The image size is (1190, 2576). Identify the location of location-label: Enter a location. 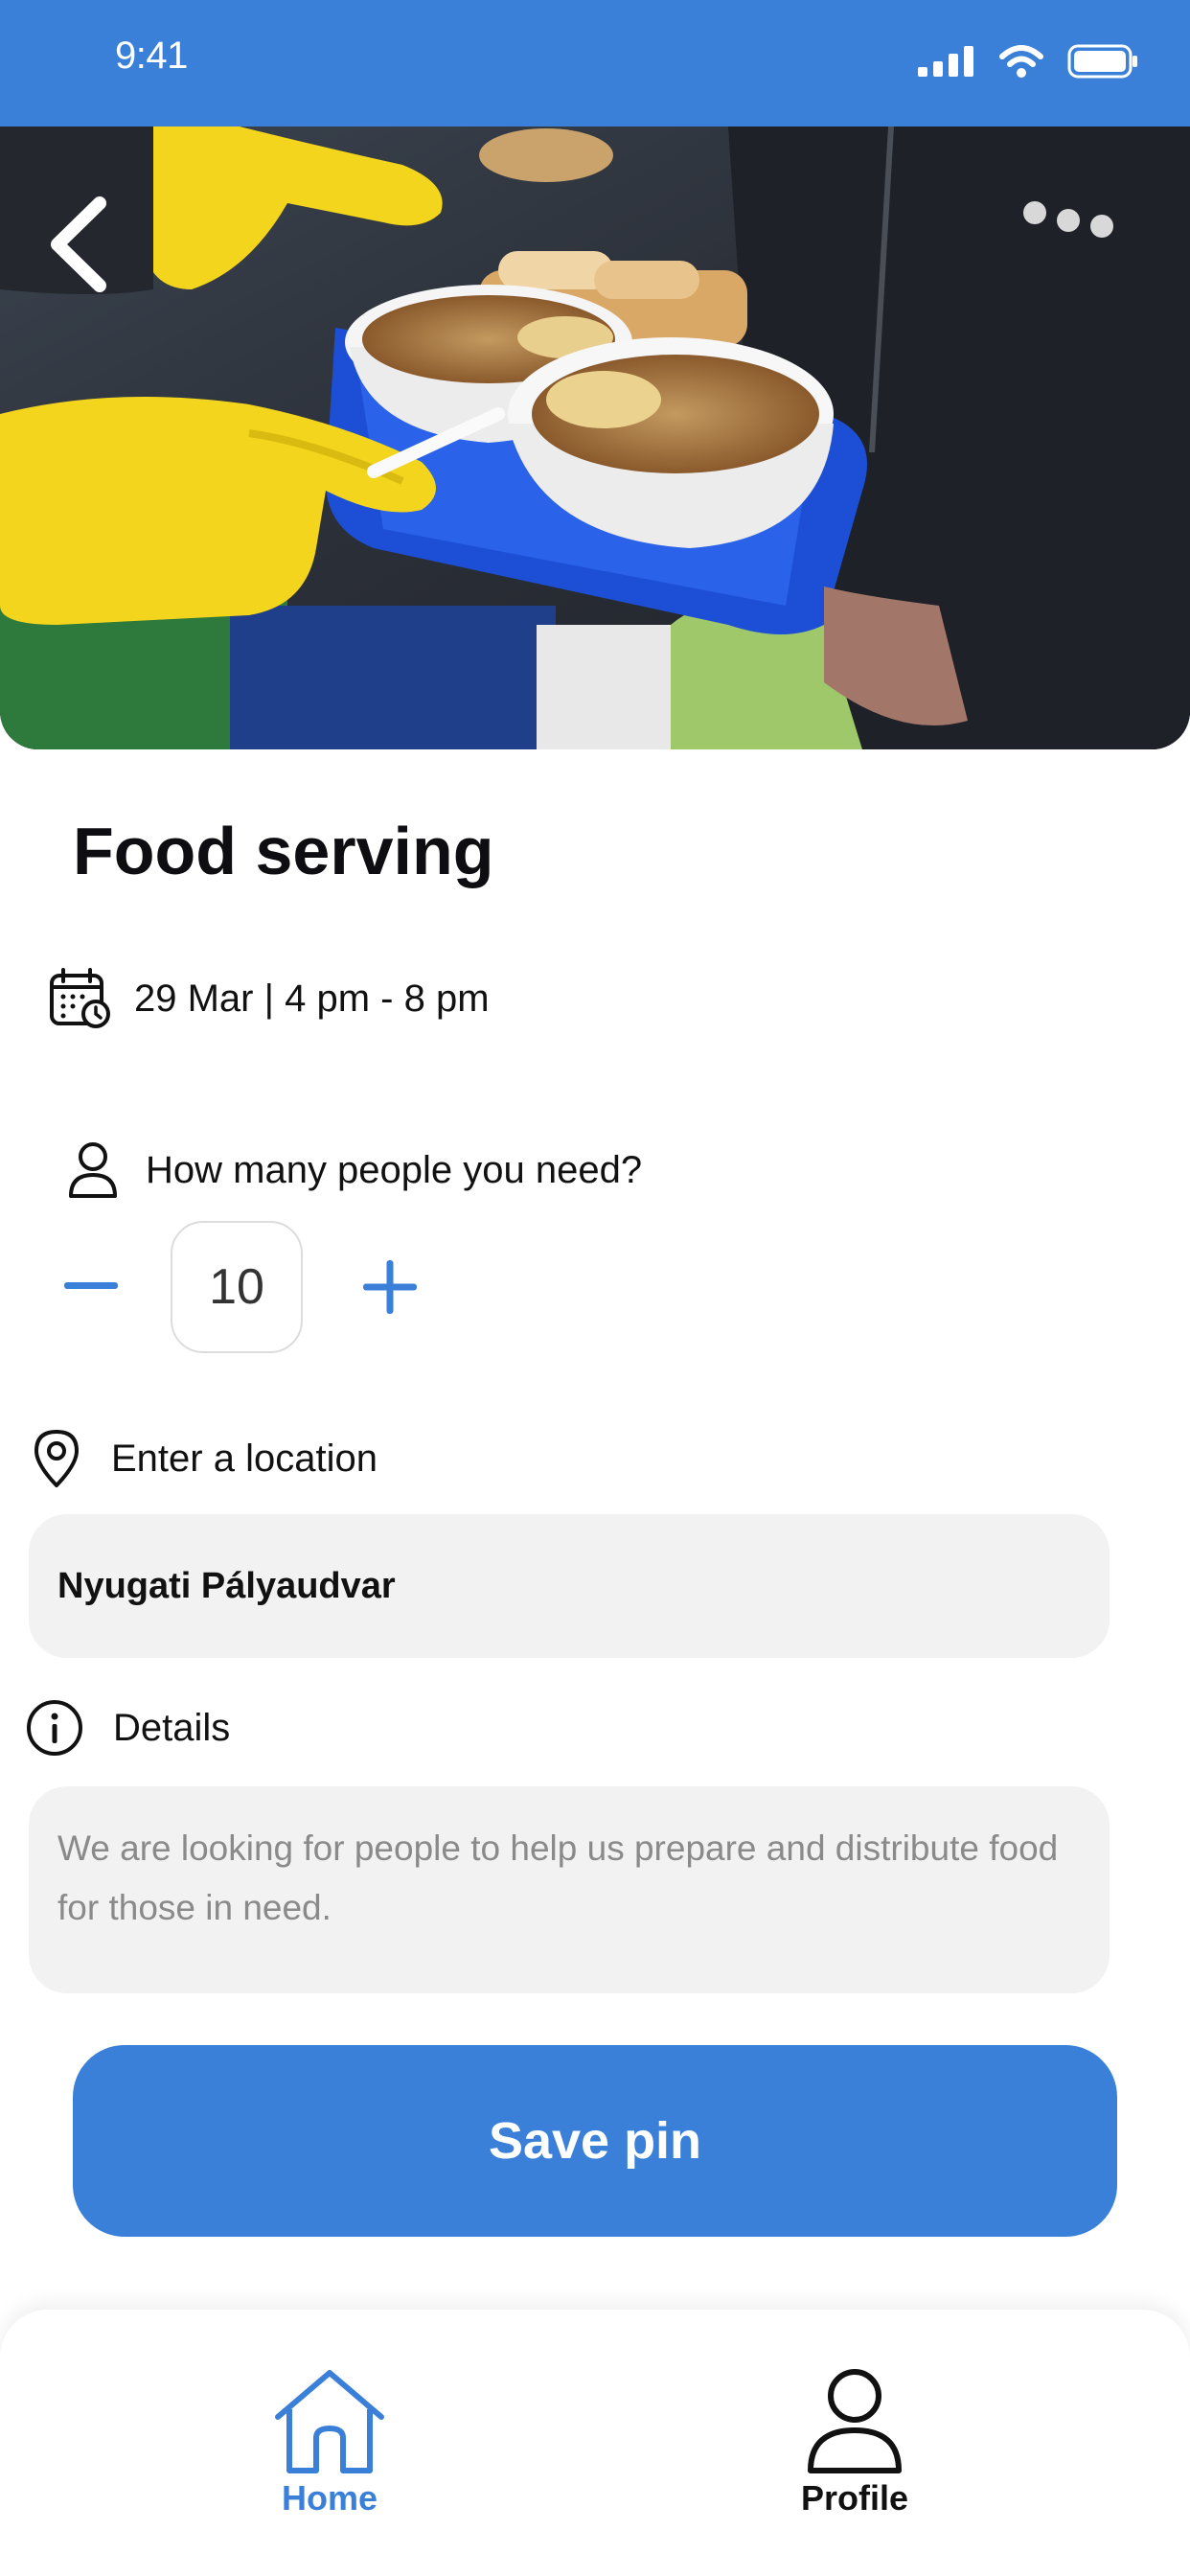
(245, 1458).